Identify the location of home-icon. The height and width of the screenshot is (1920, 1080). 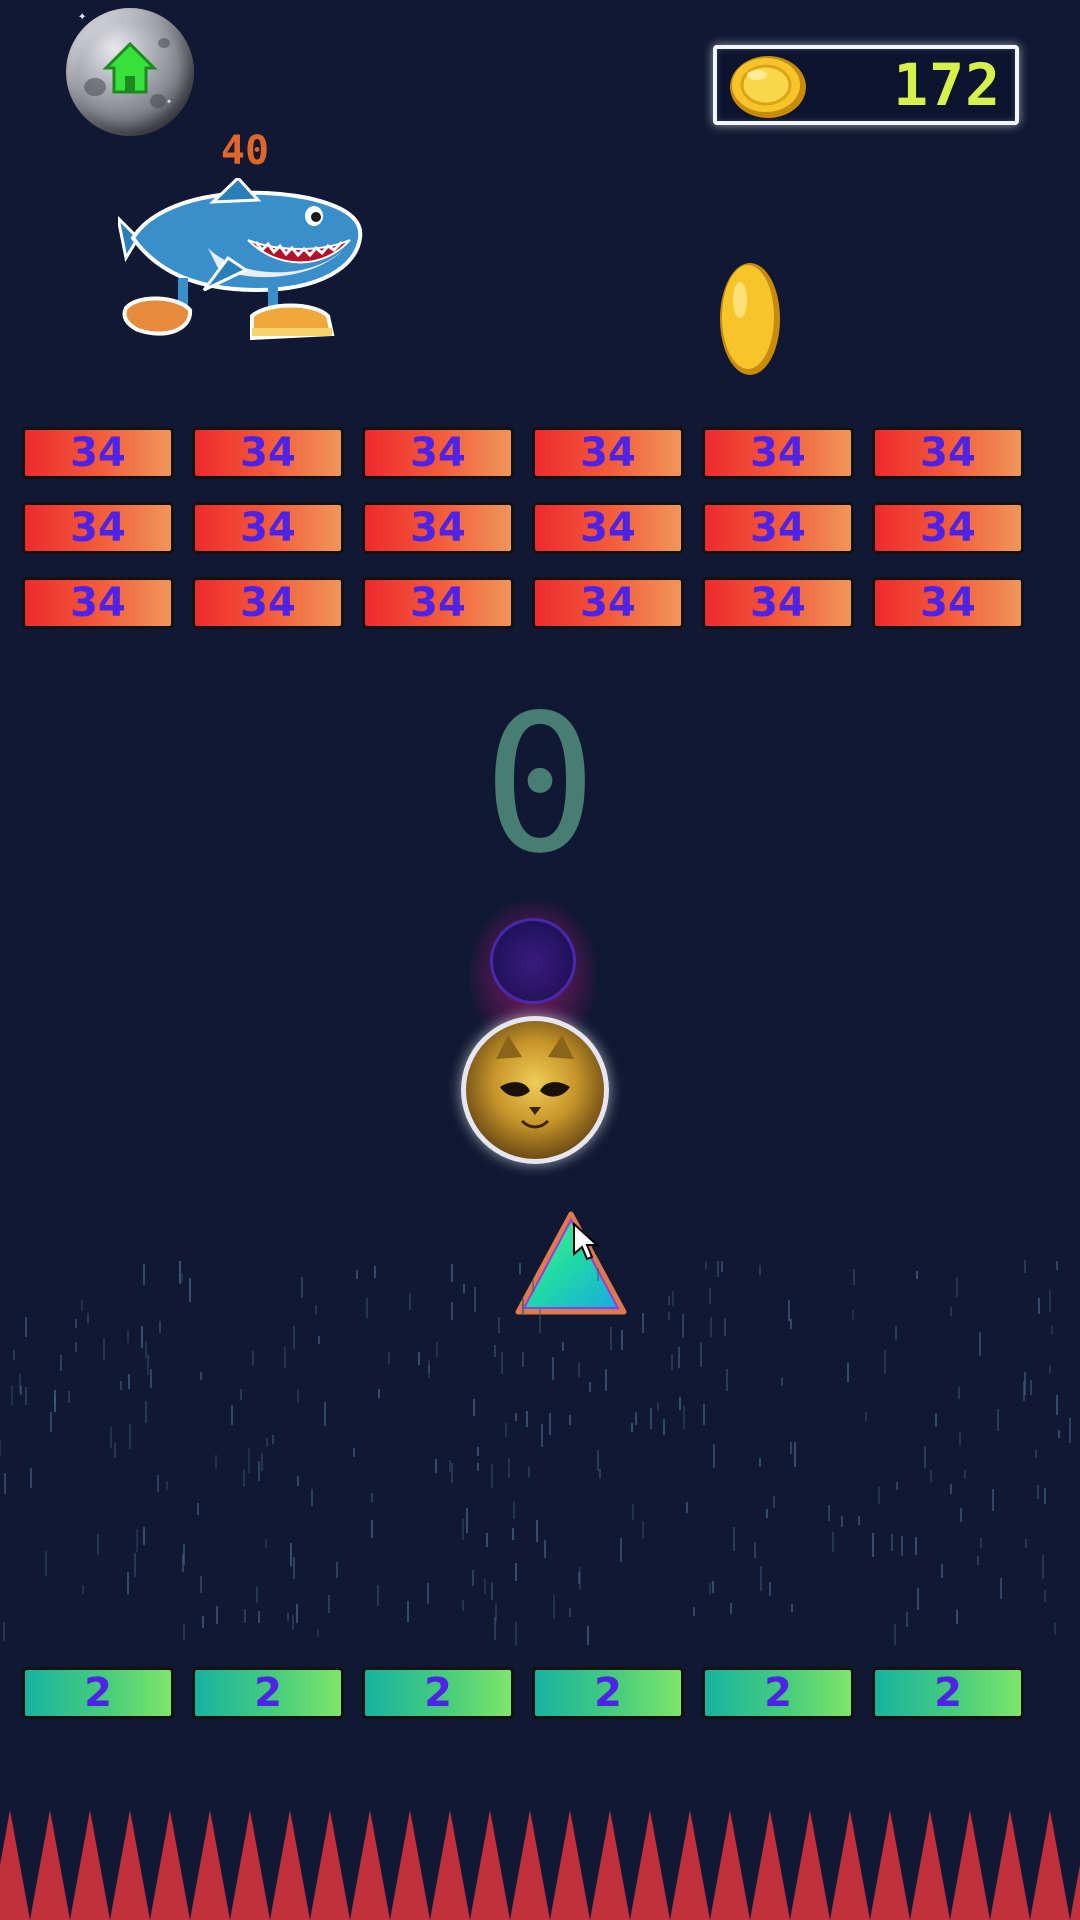
(130, 67).